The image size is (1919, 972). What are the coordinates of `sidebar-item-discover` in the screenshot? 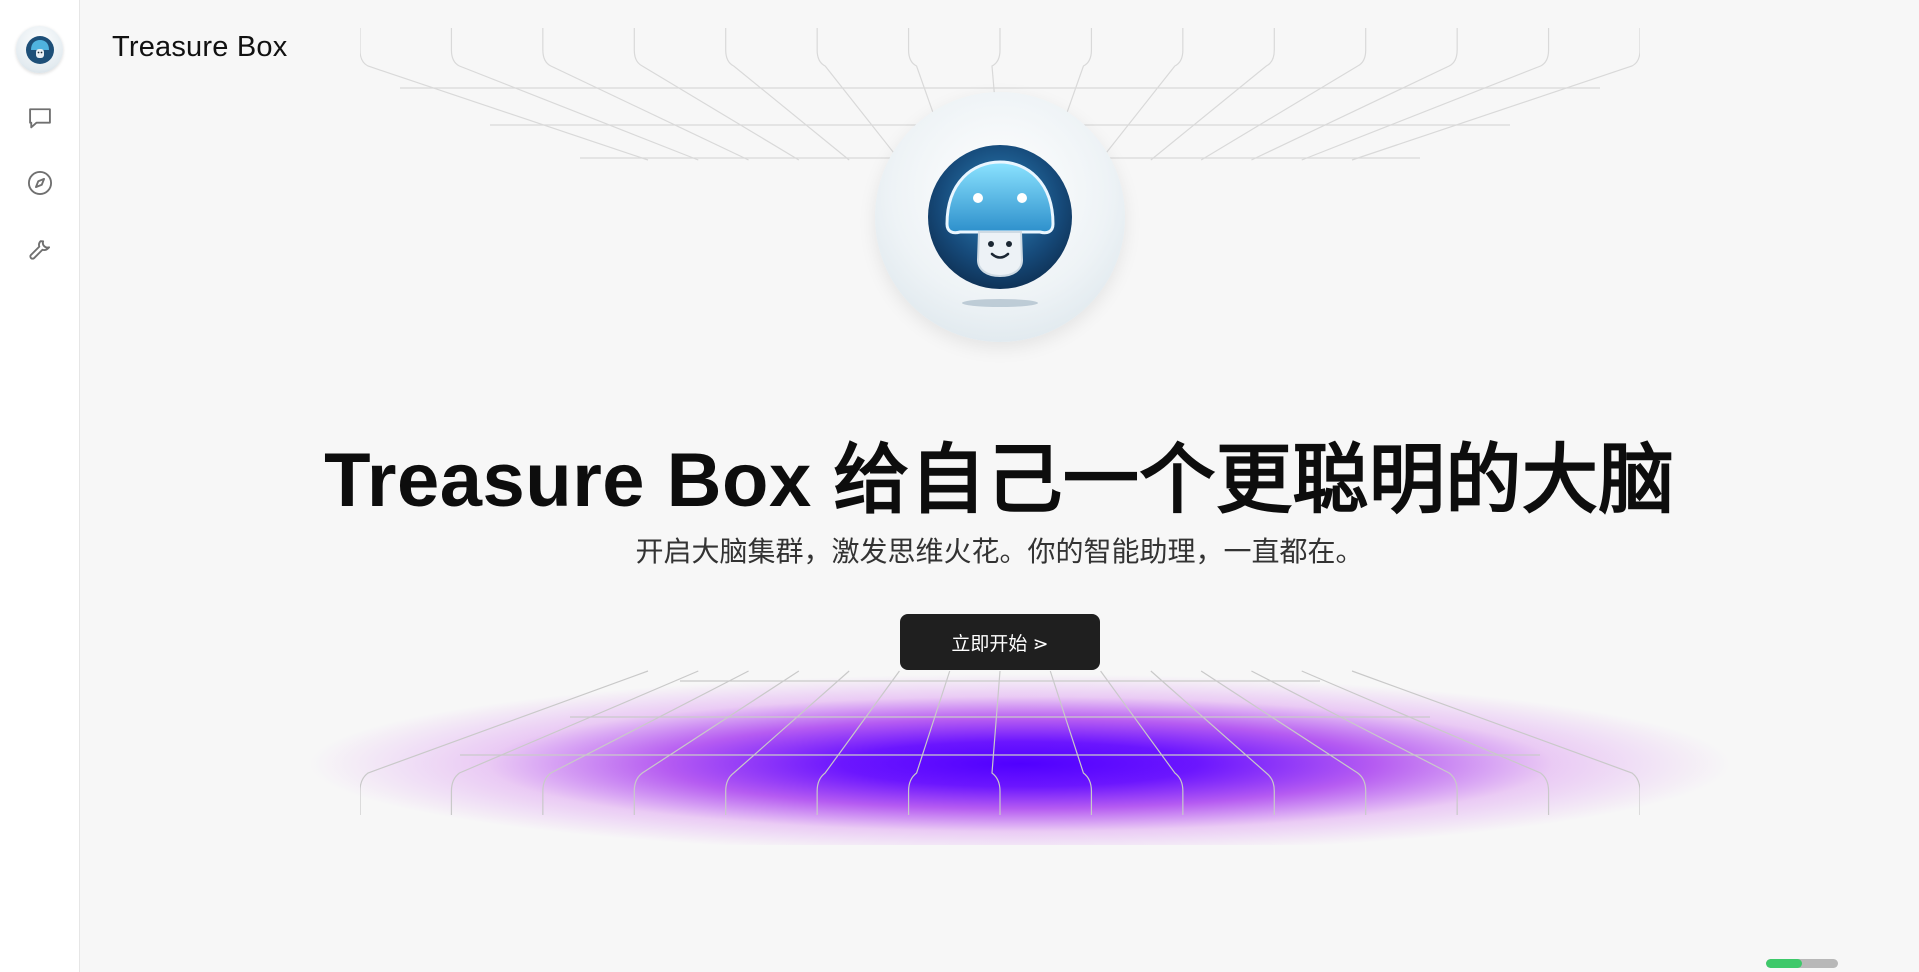 It's located at (40, 183).